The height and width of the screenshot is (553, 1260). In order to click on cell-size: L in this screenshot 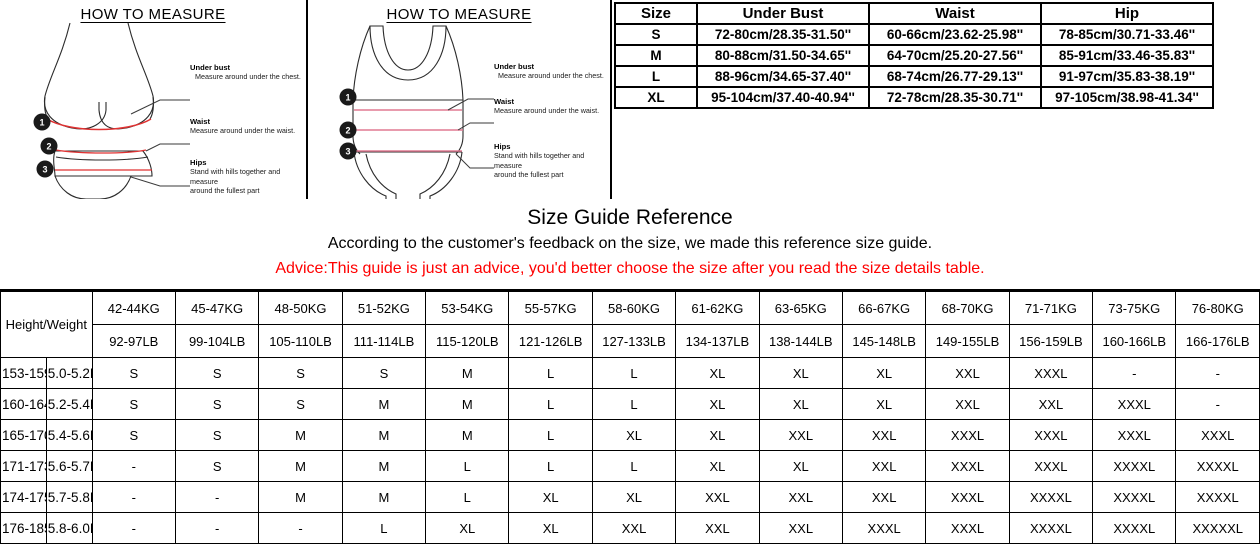, I will do `click(656, 76)`.